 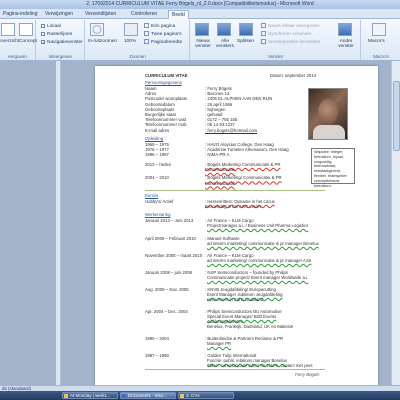 I want to click on macro-icon, so click(x=379, y=29).